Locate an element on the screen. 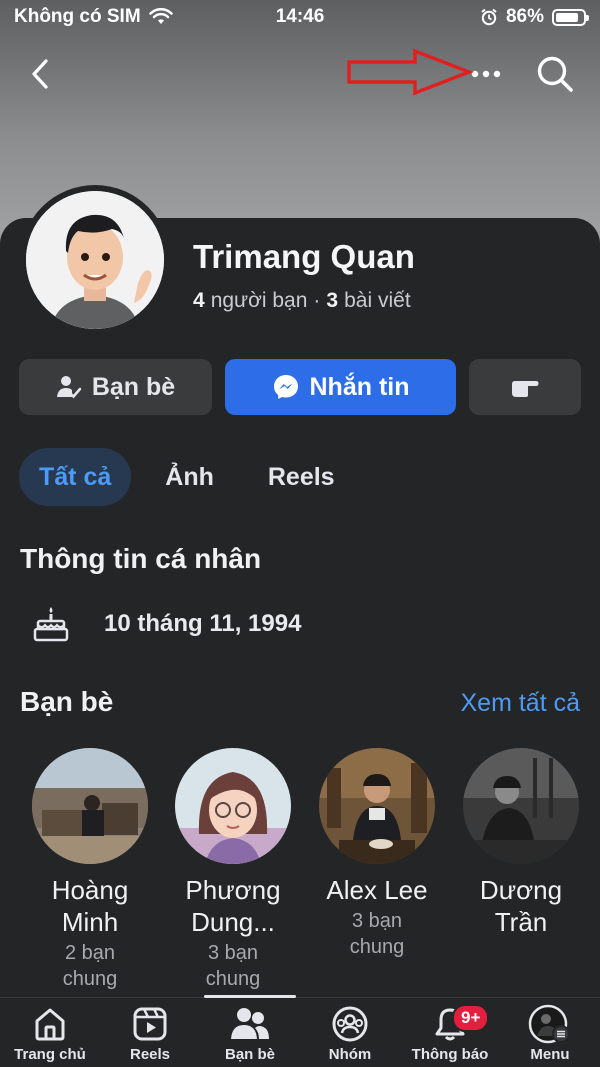 The height and width of the screenshot is (1067, 600). nav-menu: Menu is located at coordinates (550, 1035).